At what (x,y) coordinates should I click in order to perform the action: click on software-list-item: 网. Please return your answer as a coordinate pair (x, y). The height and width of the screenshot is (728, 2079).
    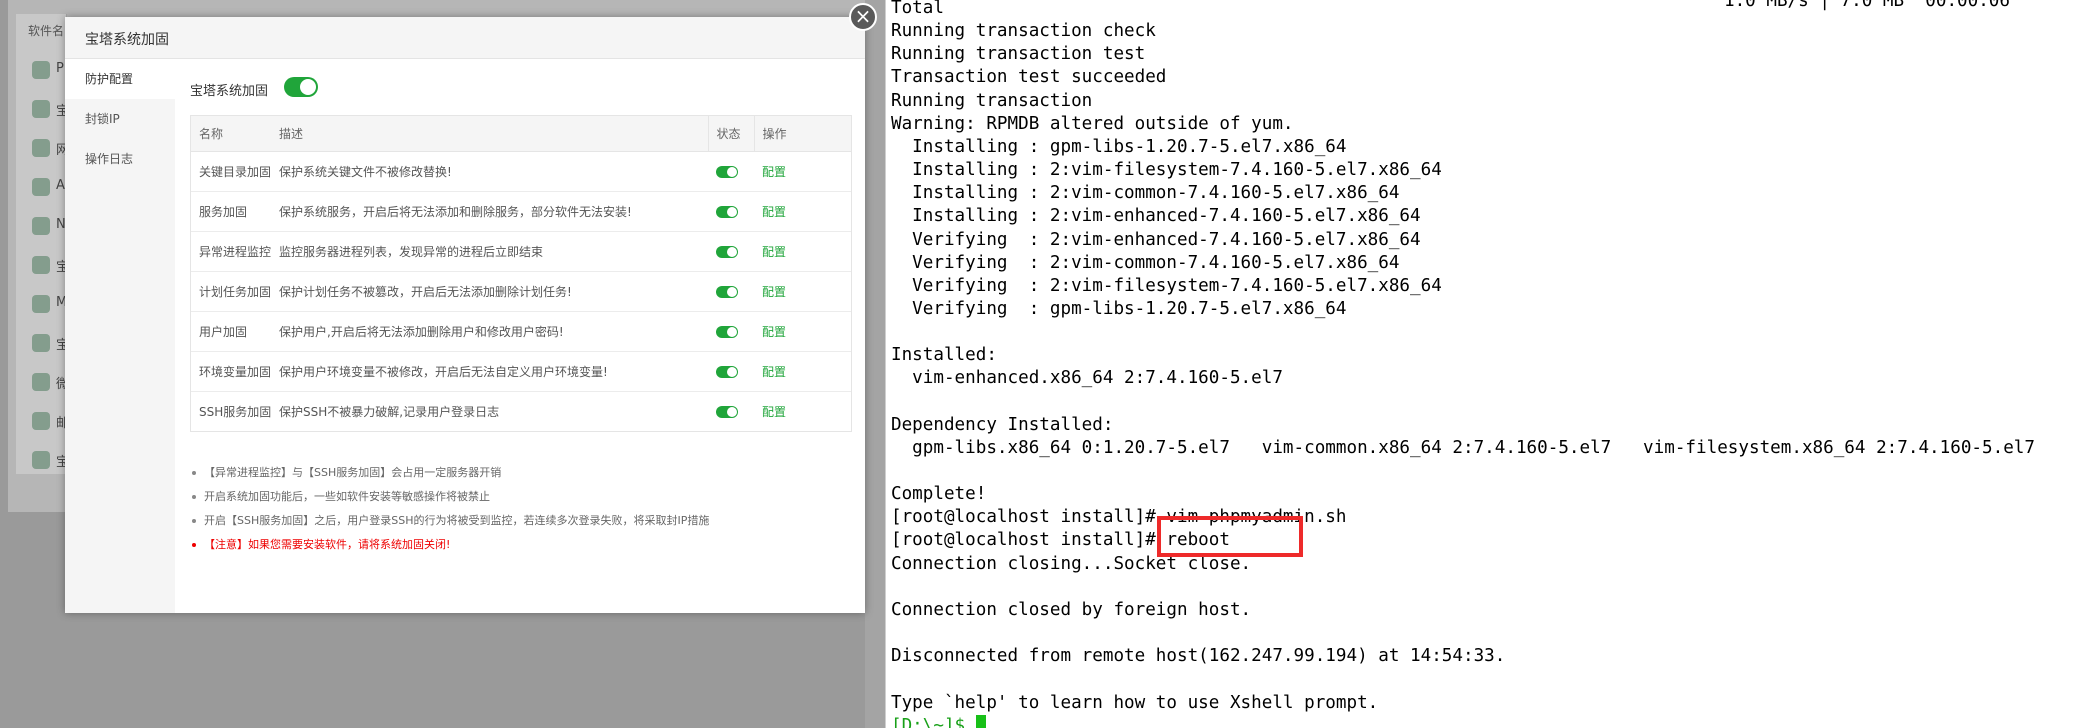
    Looking at the image, I should click on (46, 148).